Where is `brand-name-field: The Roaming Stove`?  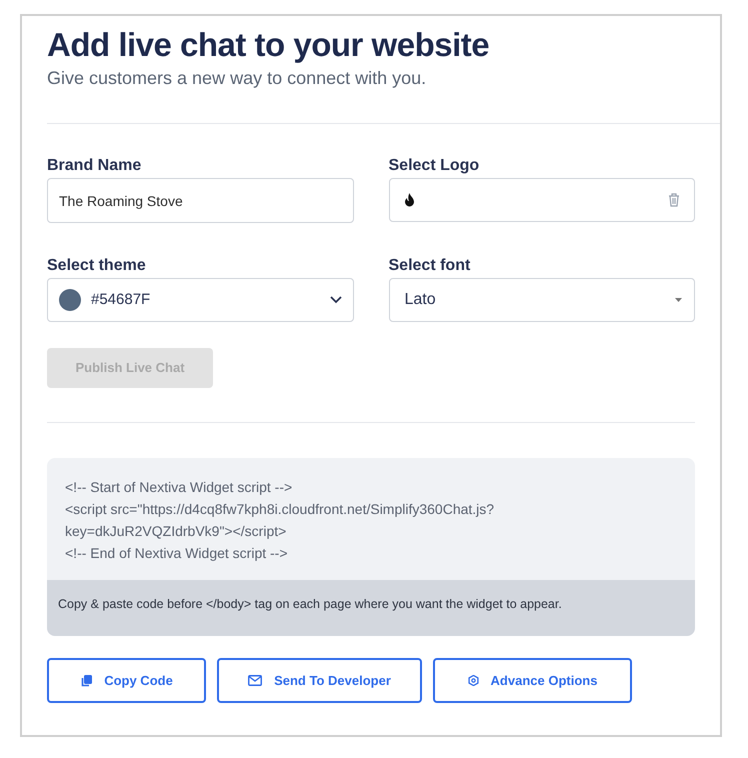 brand-name-field: The Roaming Stove is located at coordinates (200, 200).